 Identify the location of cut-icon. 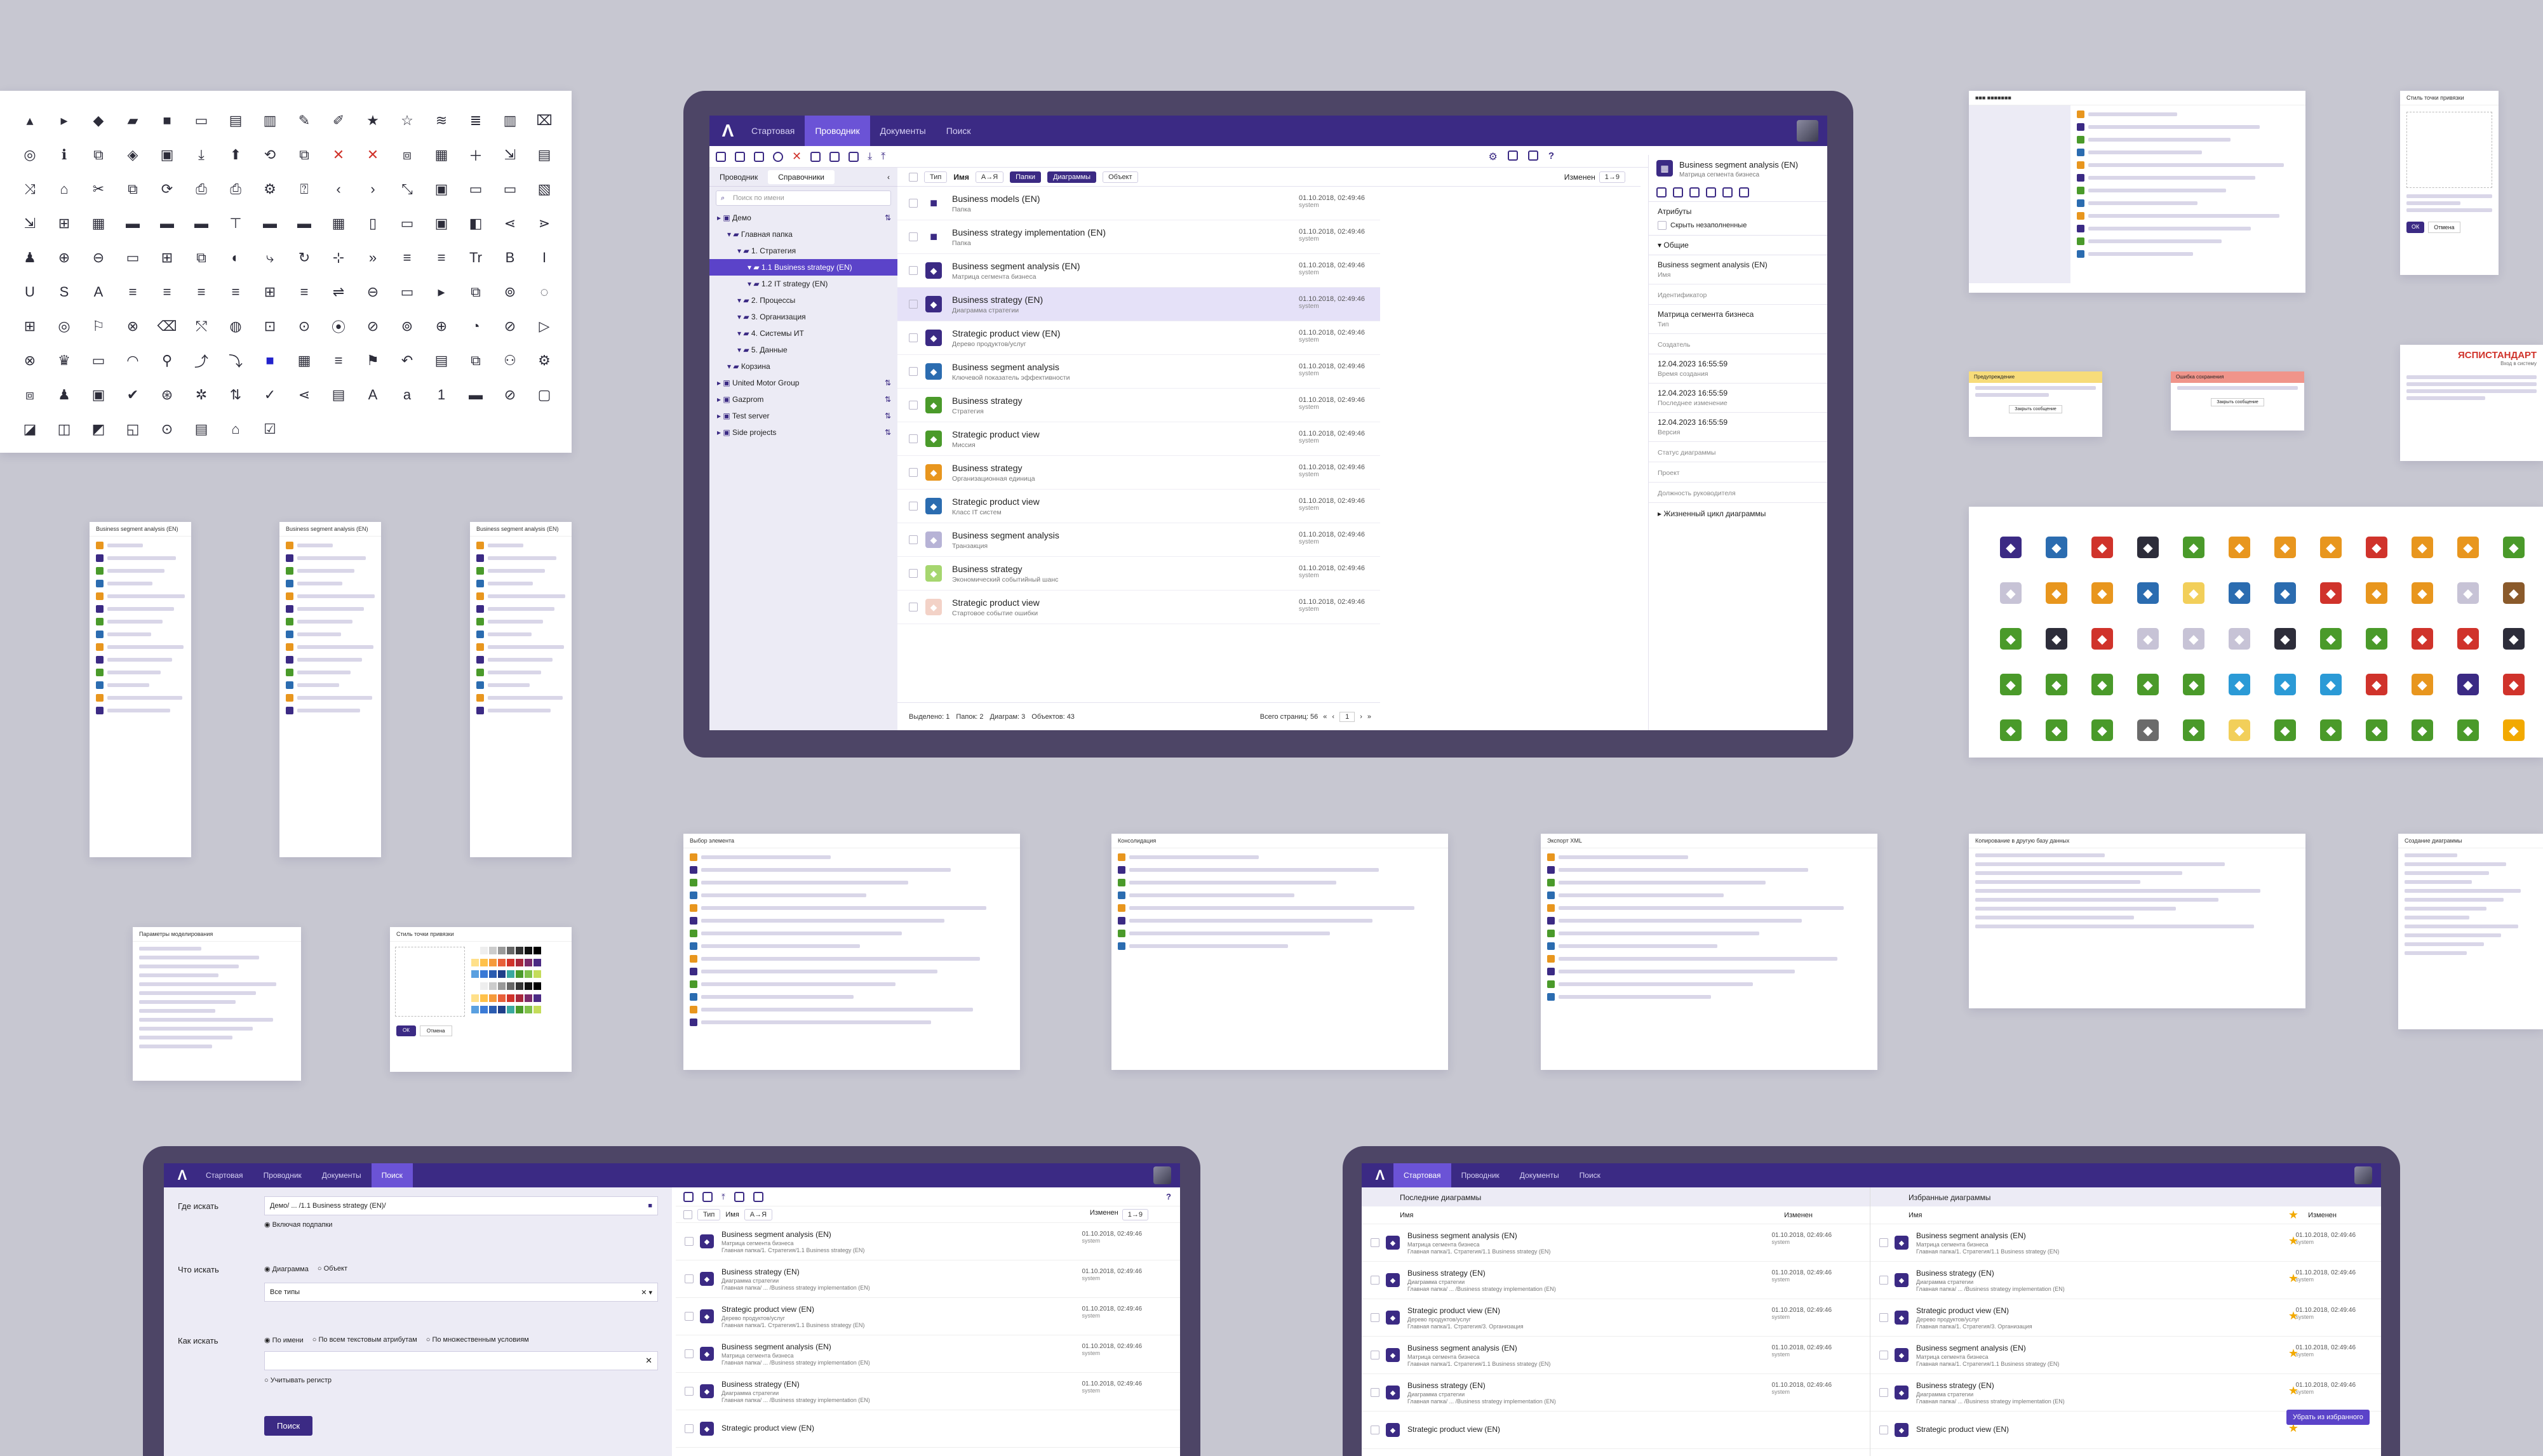
(815, 156).